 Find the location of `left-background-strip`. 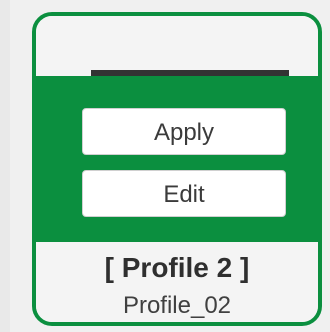

left-background-strip is located at coordinates (5, 166).